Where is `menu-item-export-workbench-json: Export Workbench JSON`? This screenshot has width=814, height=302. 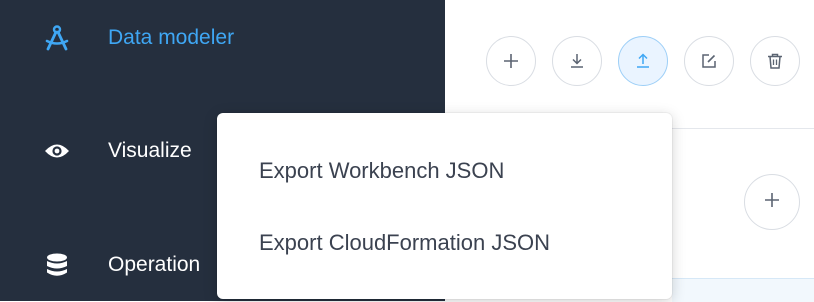
menu-item-export-workbench-json: Export Workbench JSON is located at coordinates (444, 171).